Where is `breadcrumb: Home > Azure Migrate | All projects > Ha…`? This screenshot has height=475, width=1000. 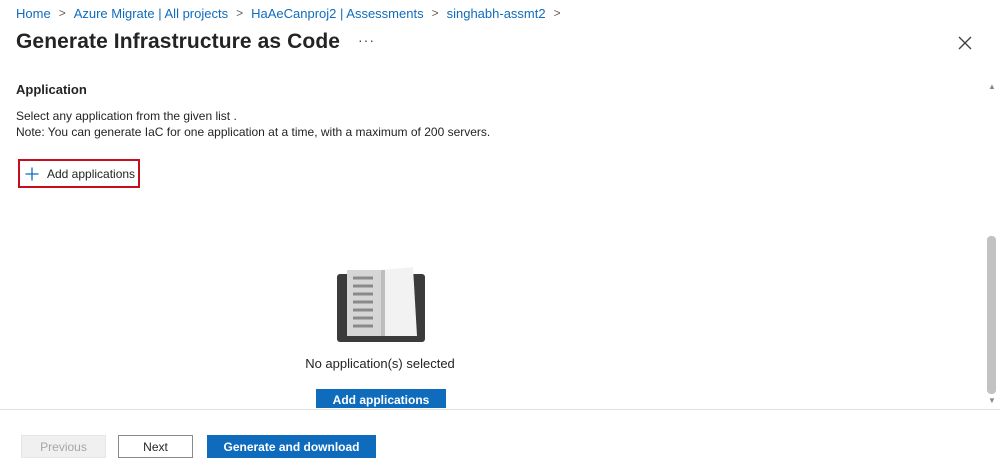 breadcrumb: Home > Azure Migrate | All projects > Ha… is located at coordinates (292, 13).